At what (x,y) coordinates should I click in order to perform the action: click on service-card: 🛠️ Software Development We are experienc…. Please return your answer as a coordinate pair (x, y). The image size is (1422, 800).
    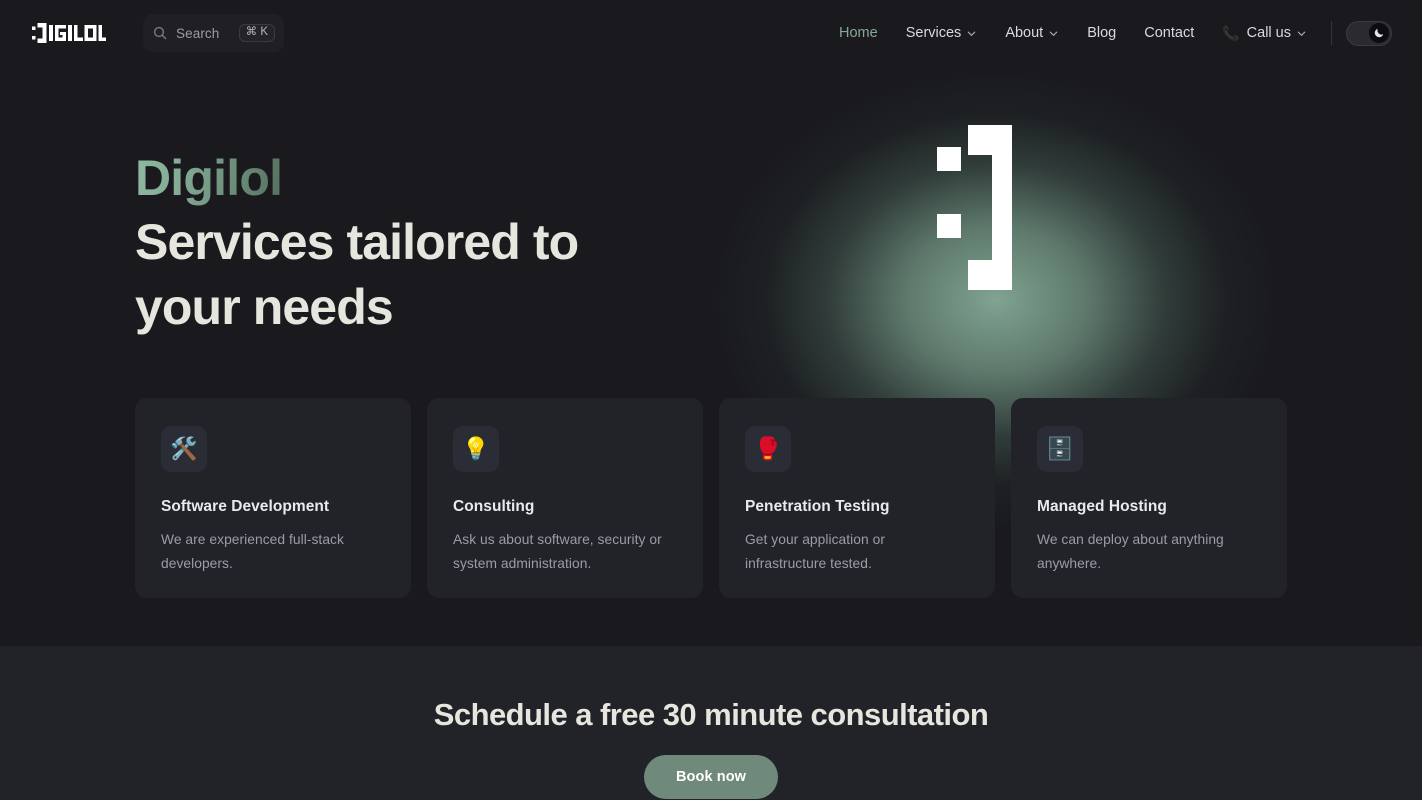
    Looking at the image, I should click on (273, 498).